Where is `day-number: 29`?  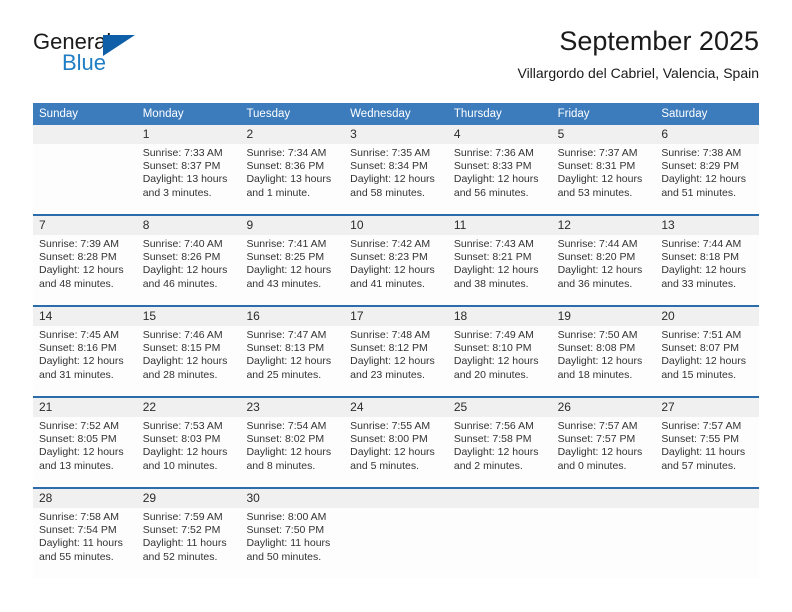
day-number: 29 is located at coordinates (189, 498).